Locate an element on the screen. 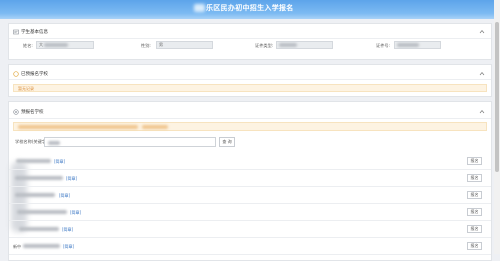  empty-notice: 暂无记录 is located at coordinates (250, 88).